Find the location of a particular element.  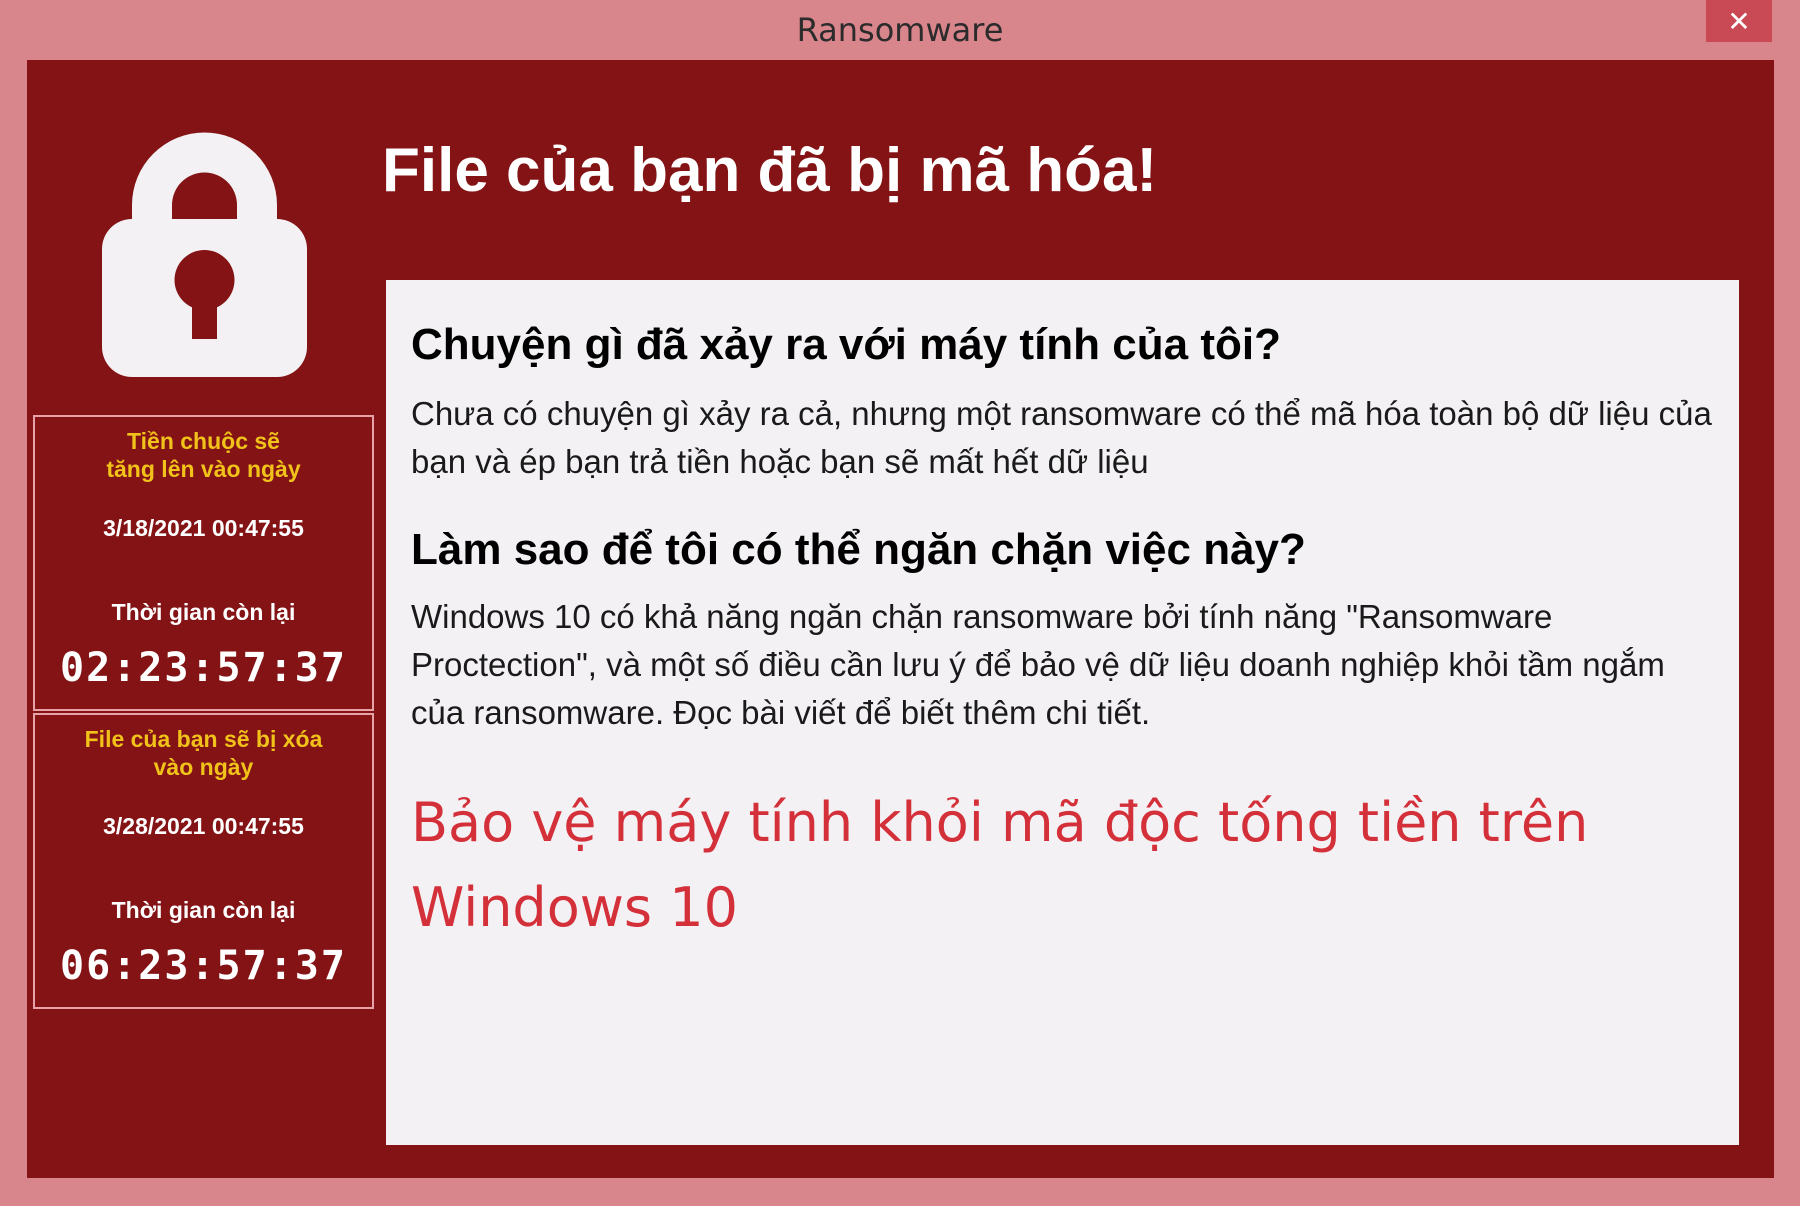

close-button: ✕ is located at coordinates (1739, 21).